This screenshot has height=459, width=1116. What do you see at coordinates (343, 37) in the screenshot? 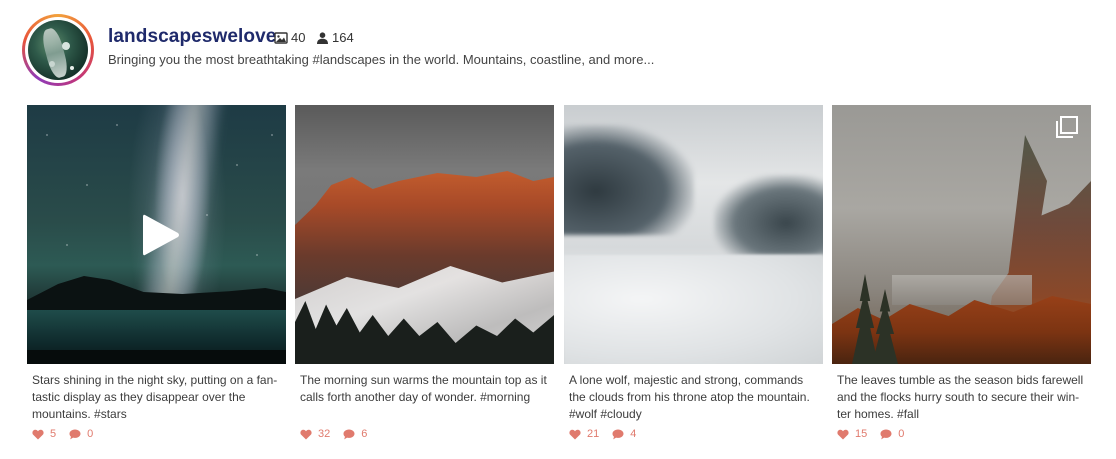
I see `followers-count: 164` at bounding box center [343, 37].